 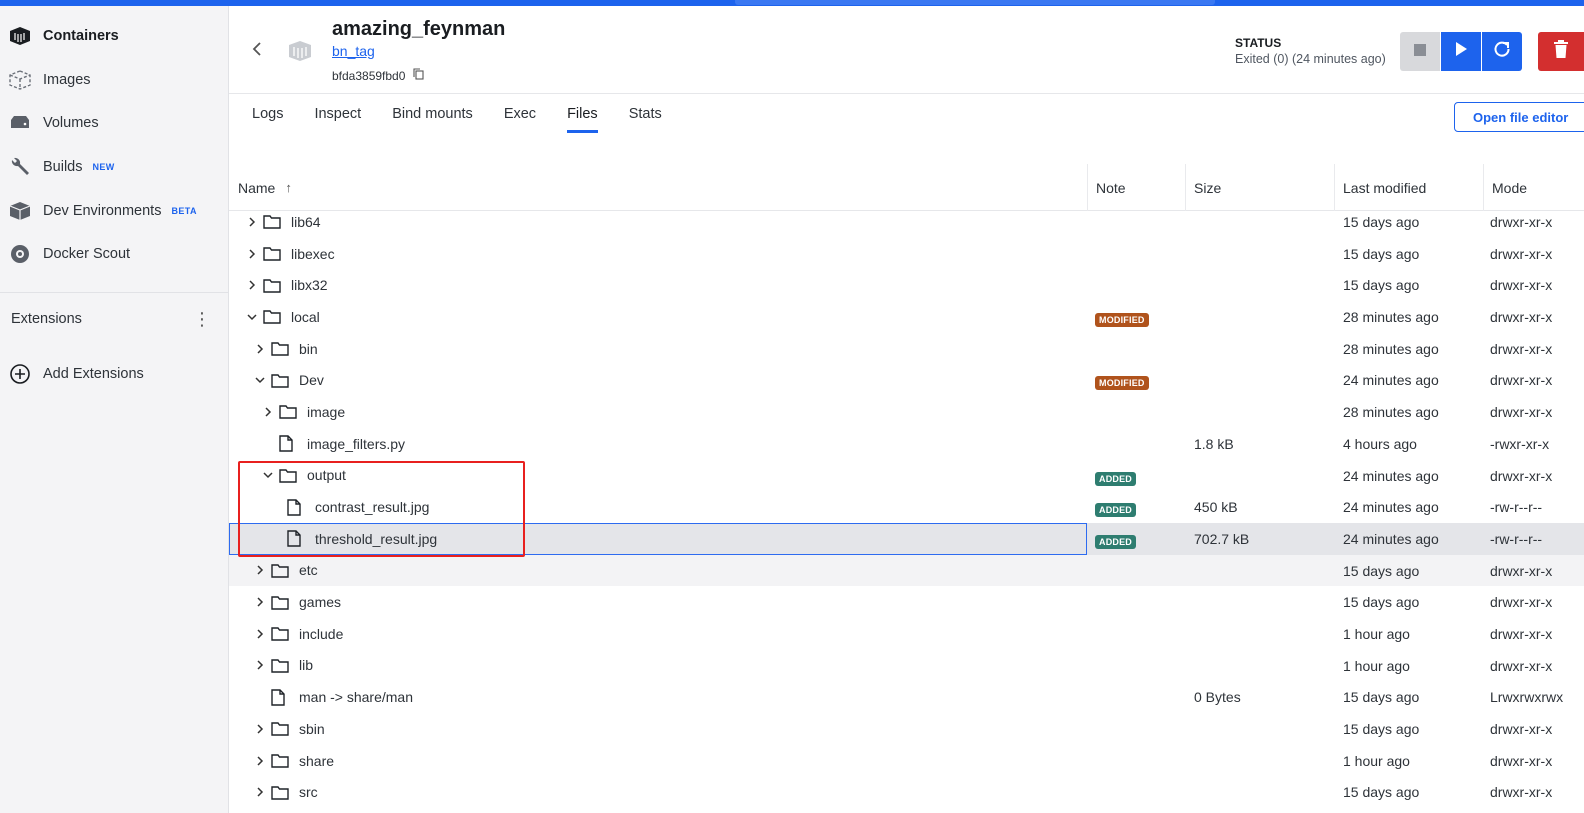 What do you see at coordinates (906, 602) in the screenshot?
I see `table-row: games 15 days ago drwxr-xr-x` at bounding box center [906, 602].